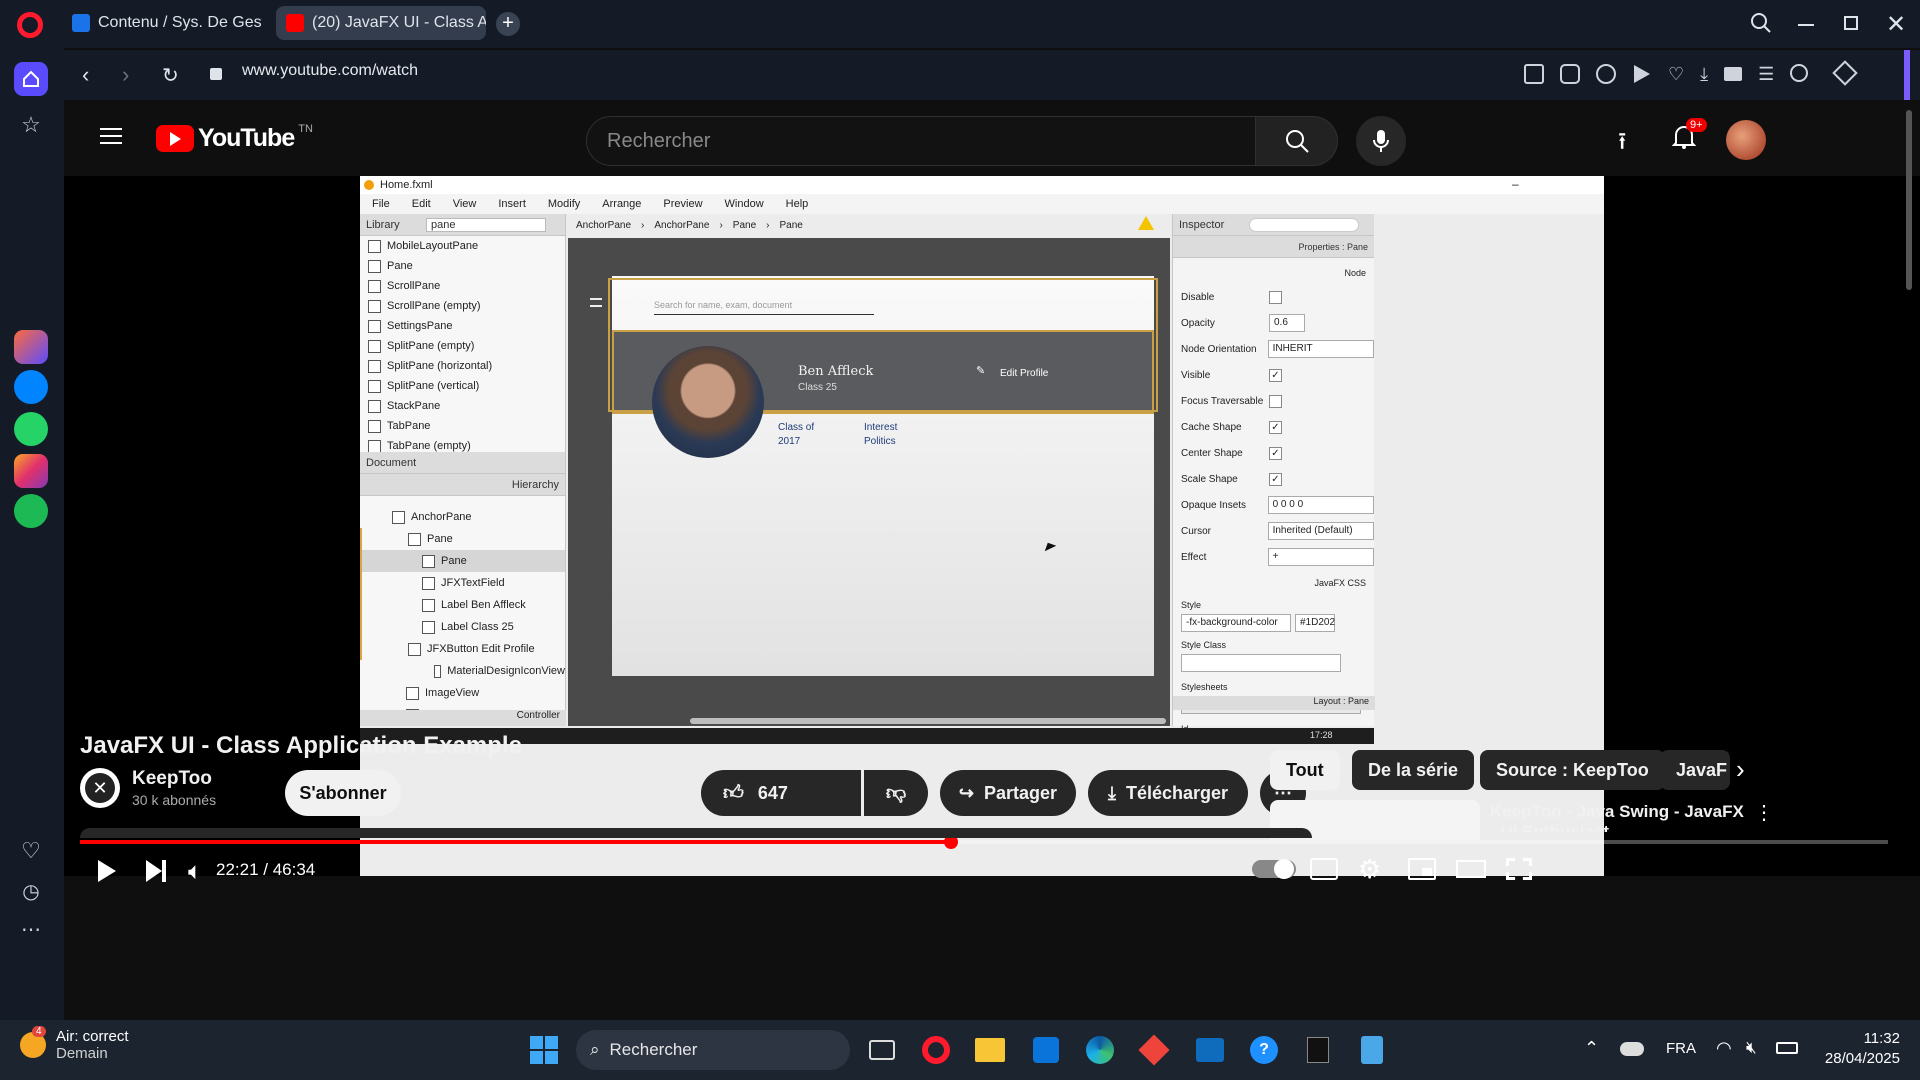  Describe the element at coordinates (781, 793) in the screenshot. I see `like-button: 👍︎ 647` at that location.